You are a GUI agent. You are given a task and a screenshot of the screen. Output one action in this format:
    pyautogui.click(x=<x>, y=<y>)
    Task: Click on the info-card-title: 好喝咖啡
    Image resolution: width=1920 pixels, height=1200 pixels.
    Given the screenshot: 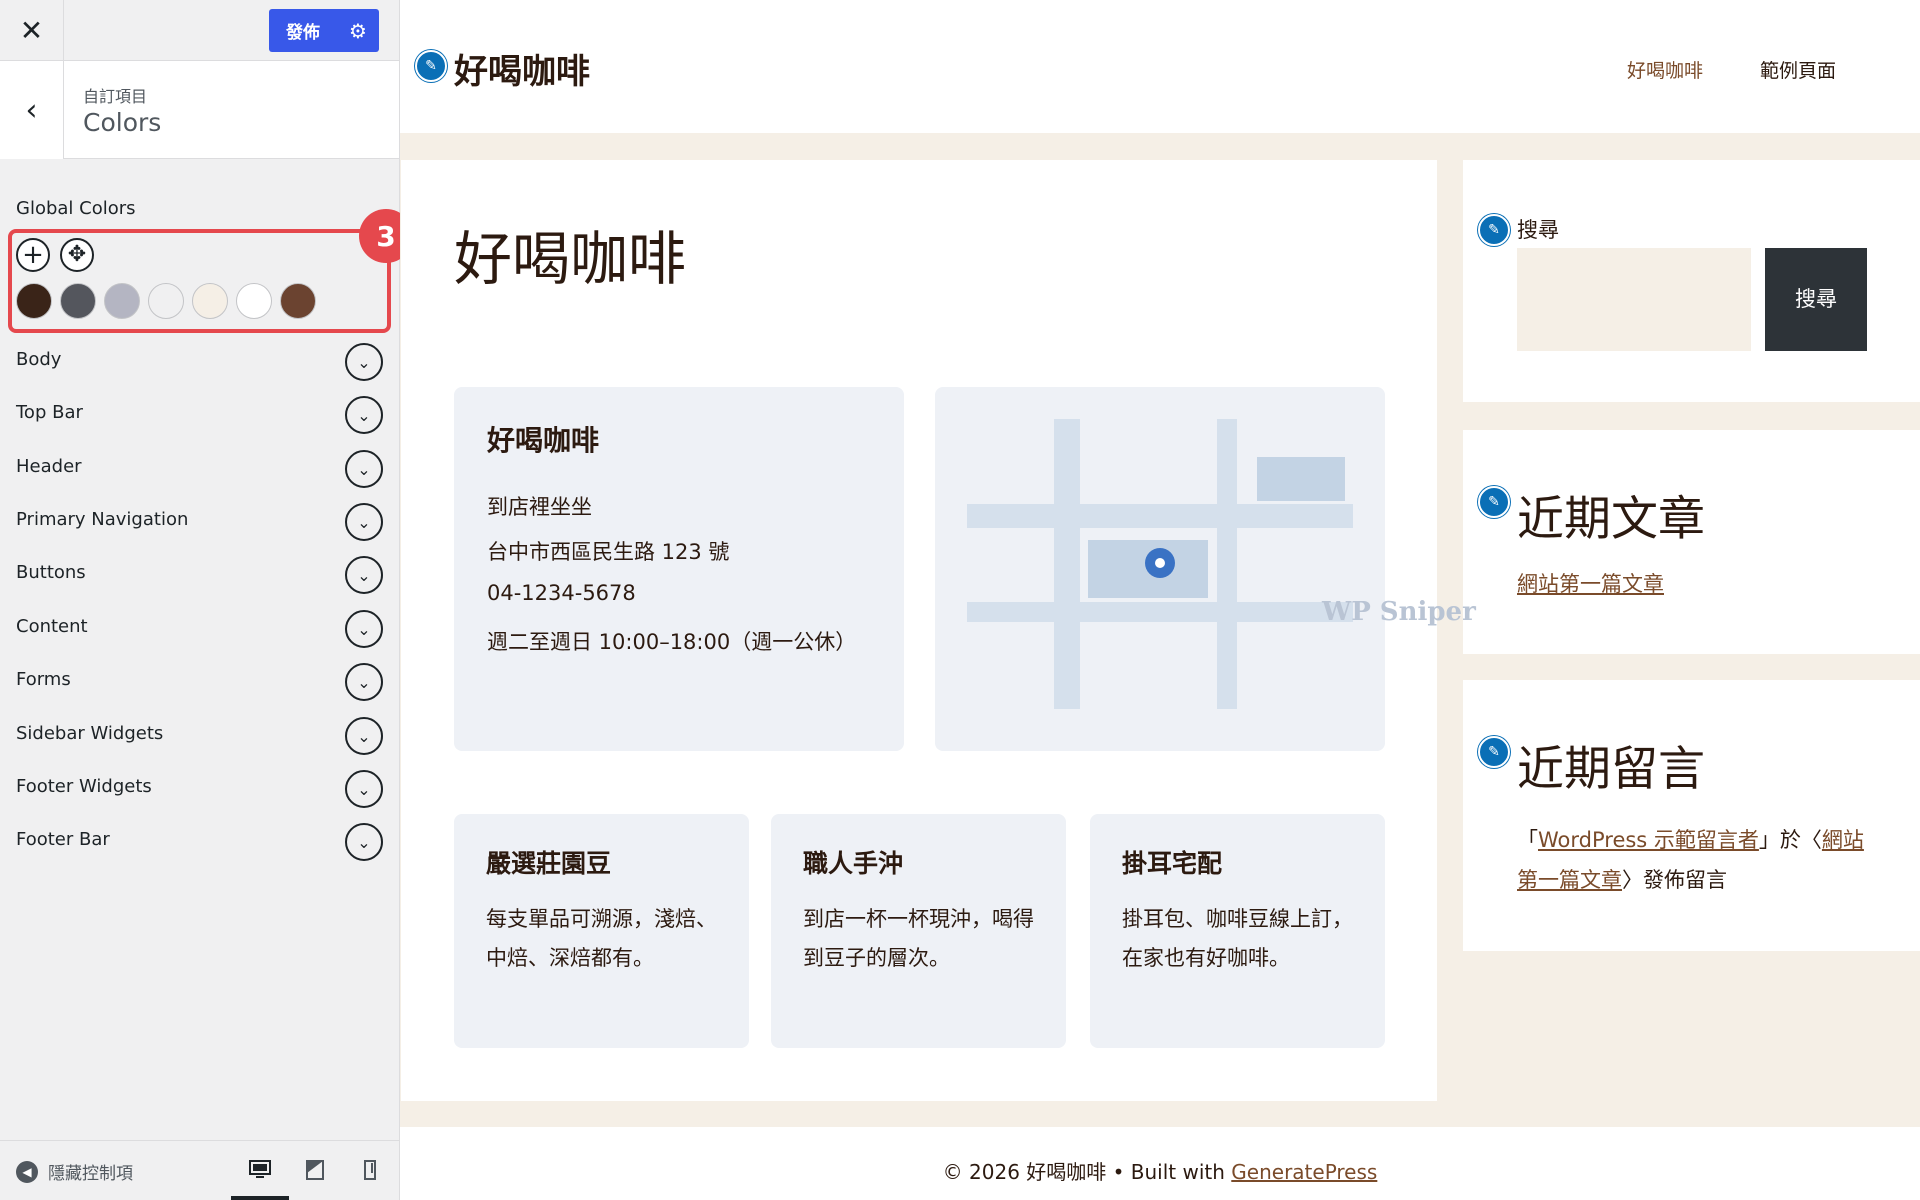 What is the action you would take?
    pyautogui.click(x=543, y=440)
    